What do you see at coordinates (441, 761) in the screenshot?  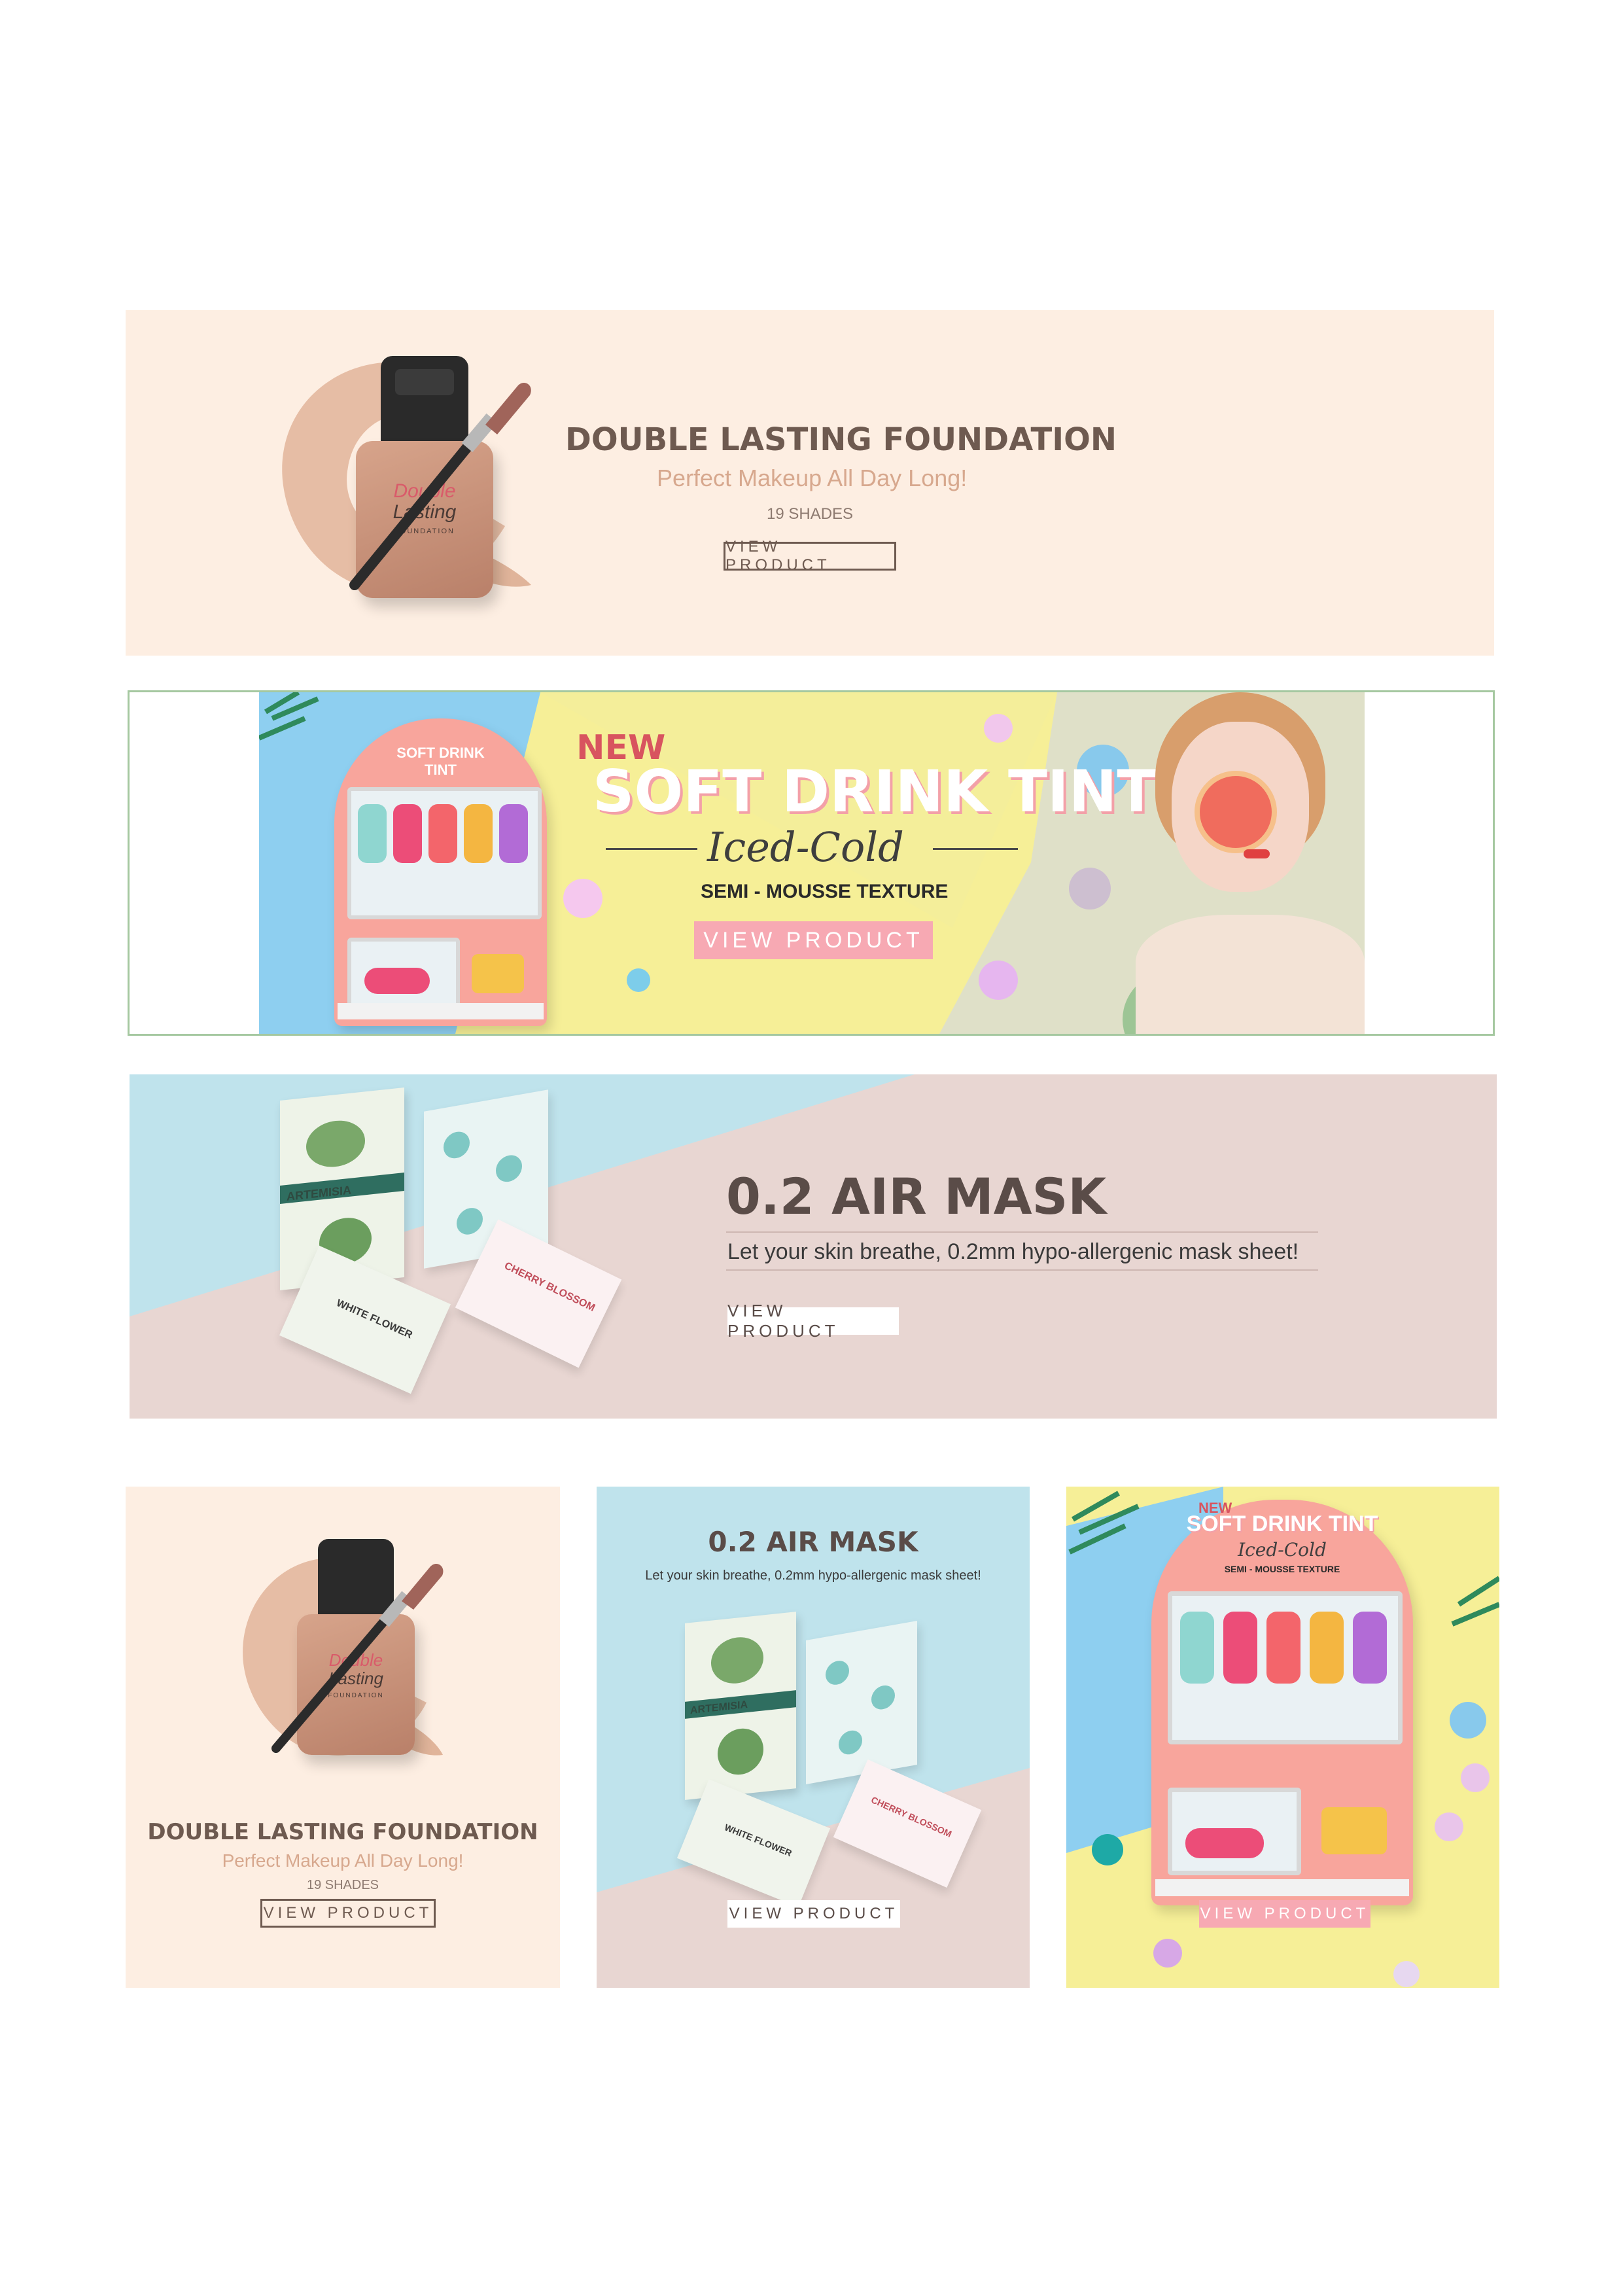 I see `machine-title: SOFT DRINK TINT` at bounding box center [441, 761].